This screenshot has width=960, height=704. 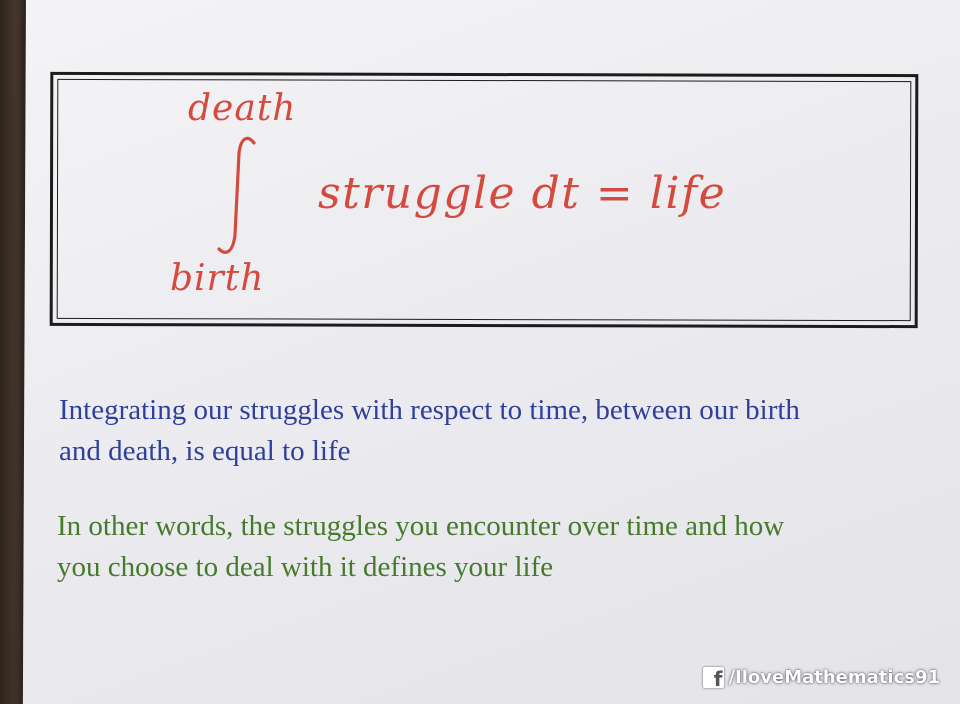 I want to click on integral-upper-limit: death, so click(x=242, y=108).